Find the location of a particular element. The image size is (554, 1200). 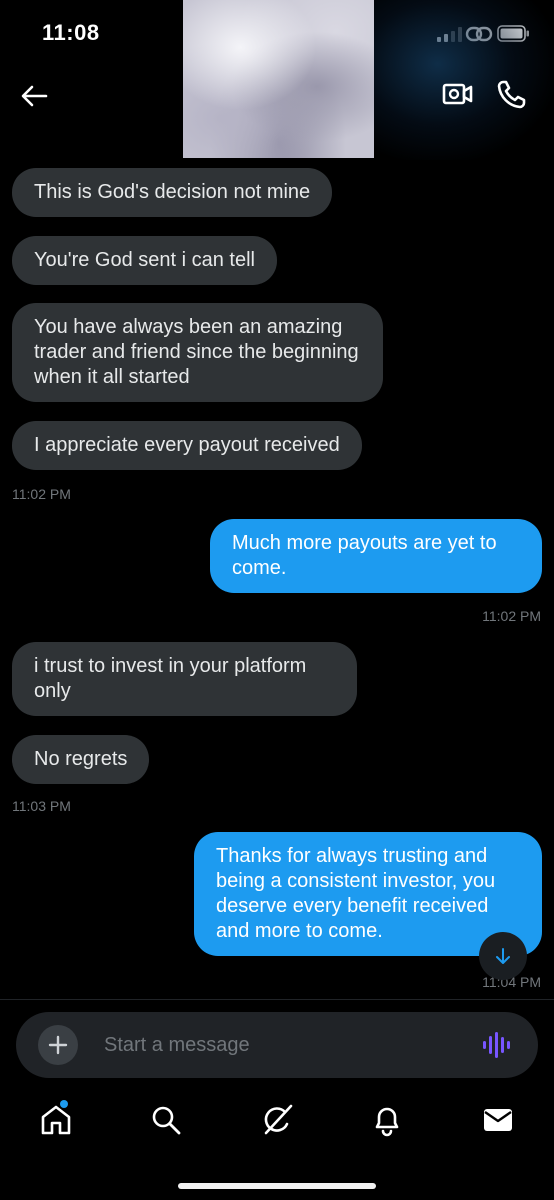

message-composer is located at coordinates (277, 1045).